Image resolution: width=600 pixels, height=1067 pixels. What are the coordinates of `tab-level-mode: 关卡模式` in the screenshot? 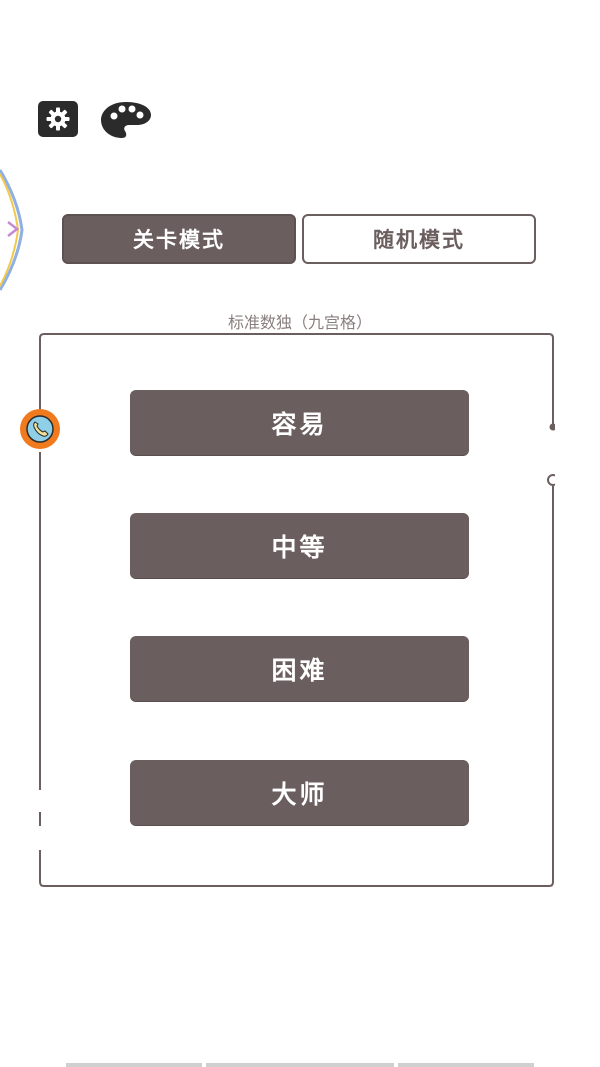 It's located at (179, 239).